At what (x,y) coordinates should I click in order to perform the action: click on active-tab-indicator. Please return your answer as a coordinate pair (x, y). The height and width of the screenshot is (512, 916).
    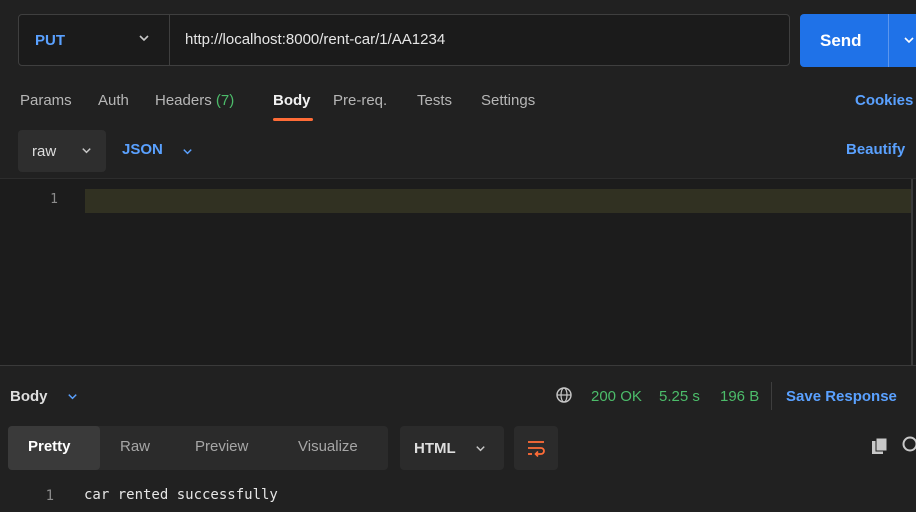
    Looking at the image, I should click on (293, 119).